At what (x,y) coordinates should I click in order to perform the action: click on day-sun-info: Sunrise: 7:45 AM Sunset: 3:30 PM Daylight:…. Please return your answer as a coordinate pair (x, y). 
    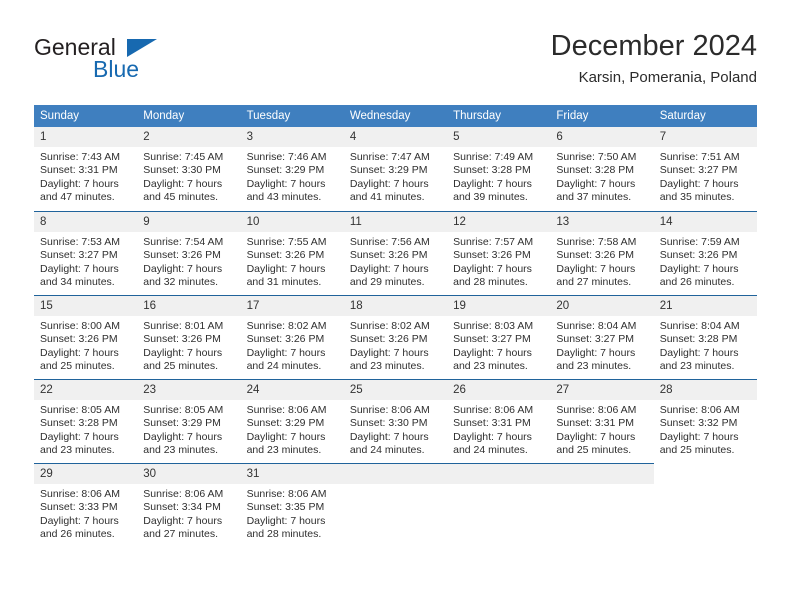
    Looking at the image, I should click on (188, 175).